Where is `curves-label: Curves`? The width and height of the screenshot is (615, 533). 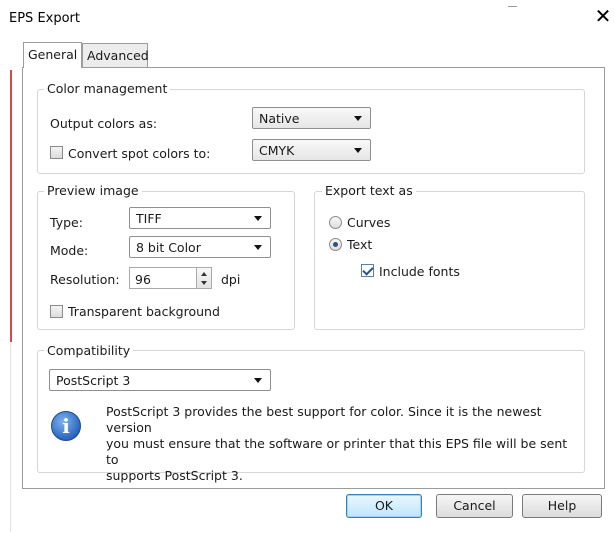 curves-label: Curves is located at coordinates (369, 222).